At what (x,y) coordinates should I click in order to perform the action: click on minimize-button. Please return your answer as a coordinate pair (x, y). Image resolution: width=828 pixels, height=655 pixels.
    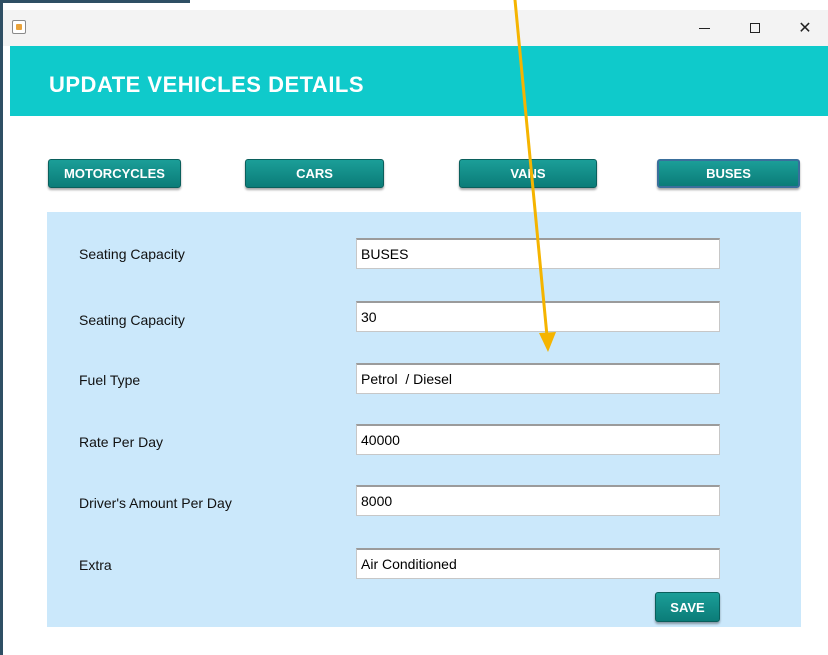
    Looking at the image, I should click on (704, 28).